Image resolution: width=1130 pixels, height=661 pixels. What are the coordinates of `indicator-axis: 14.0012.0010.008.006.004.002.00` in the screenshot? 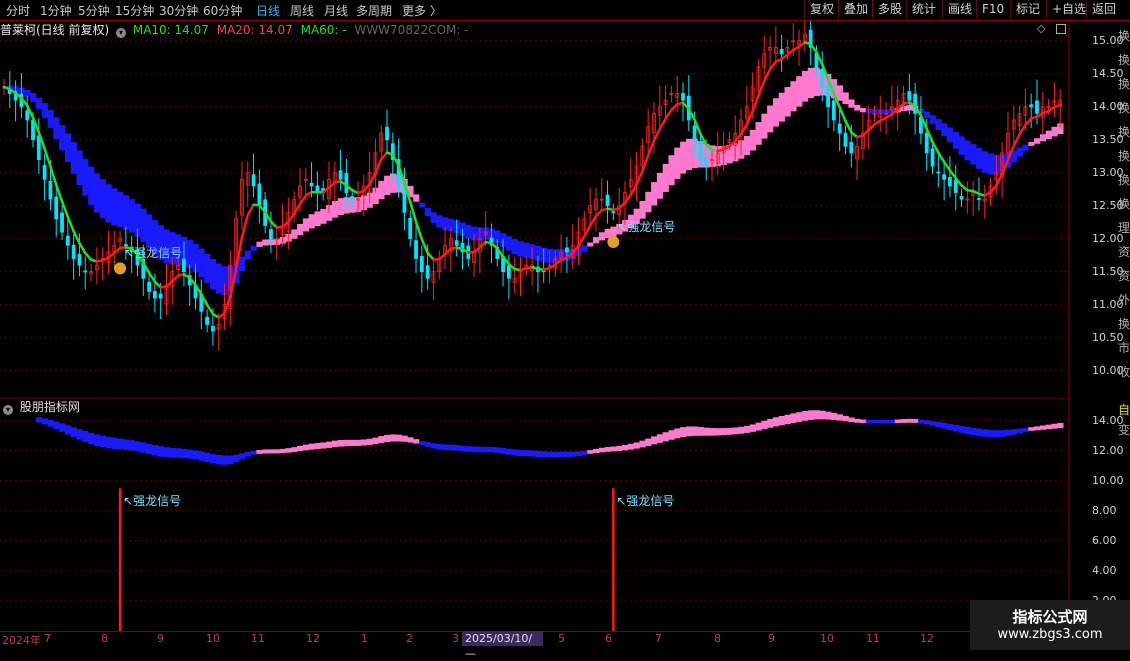 It's located at (1094, 514).